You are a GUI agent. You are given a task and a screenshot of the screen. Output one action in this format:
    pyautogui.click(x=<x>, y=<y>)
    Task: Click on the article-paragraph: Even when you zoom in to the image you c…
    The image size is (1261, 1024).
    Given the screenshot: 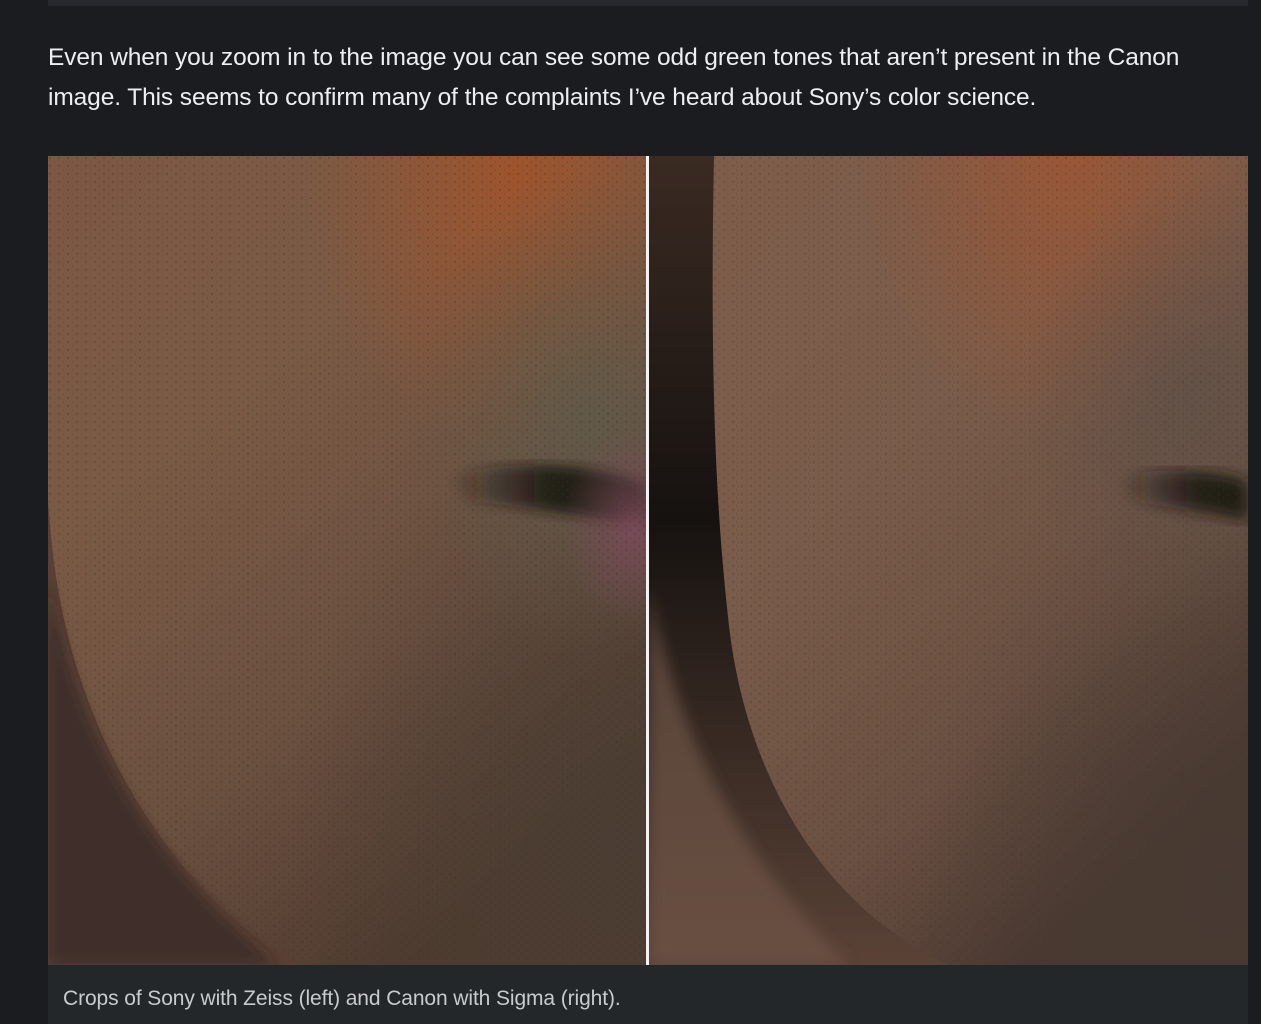 What is the action you would take?
    pyautogui.click(x=614, y=77)
    